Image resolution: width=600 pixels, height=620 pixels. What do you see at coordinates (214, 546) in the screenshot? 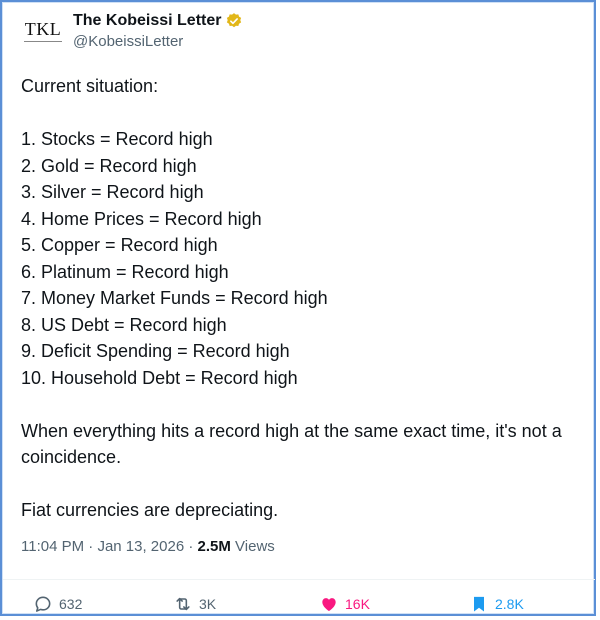
I see `views-count: 2.5M` at bounding box center [214, 546].